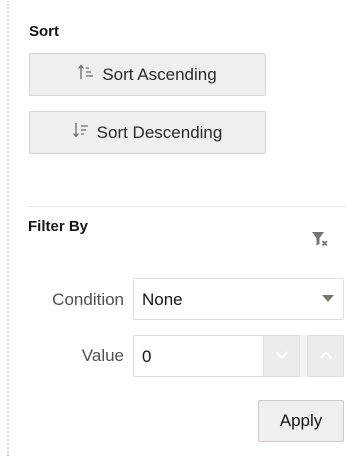 The height and width of the screenshot is (459, 353). I want to click on sort-ascending-button: Sort Ascending, so click(147, 74).